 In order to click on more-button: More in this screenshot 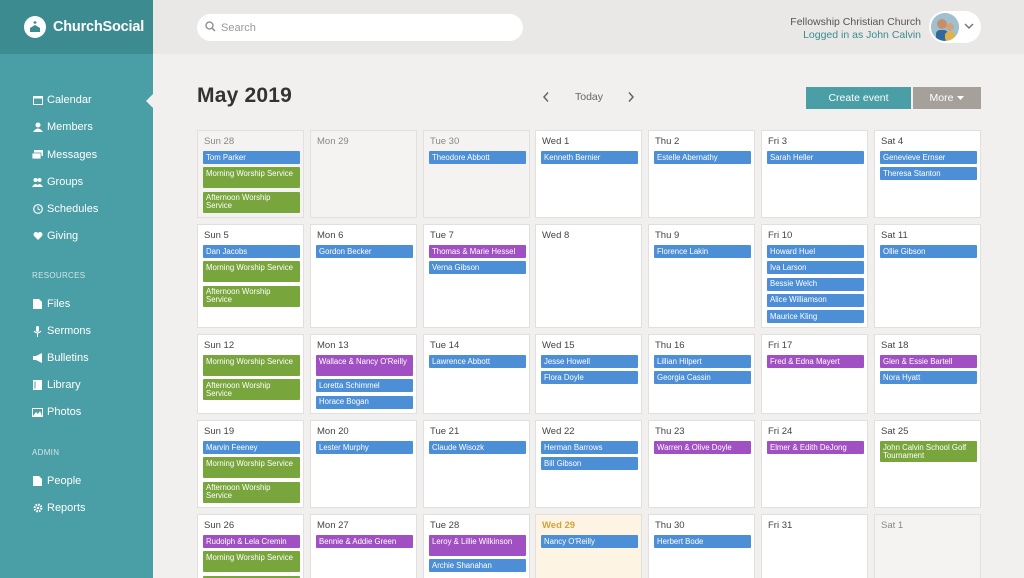, I will do `click(947, 98)`.